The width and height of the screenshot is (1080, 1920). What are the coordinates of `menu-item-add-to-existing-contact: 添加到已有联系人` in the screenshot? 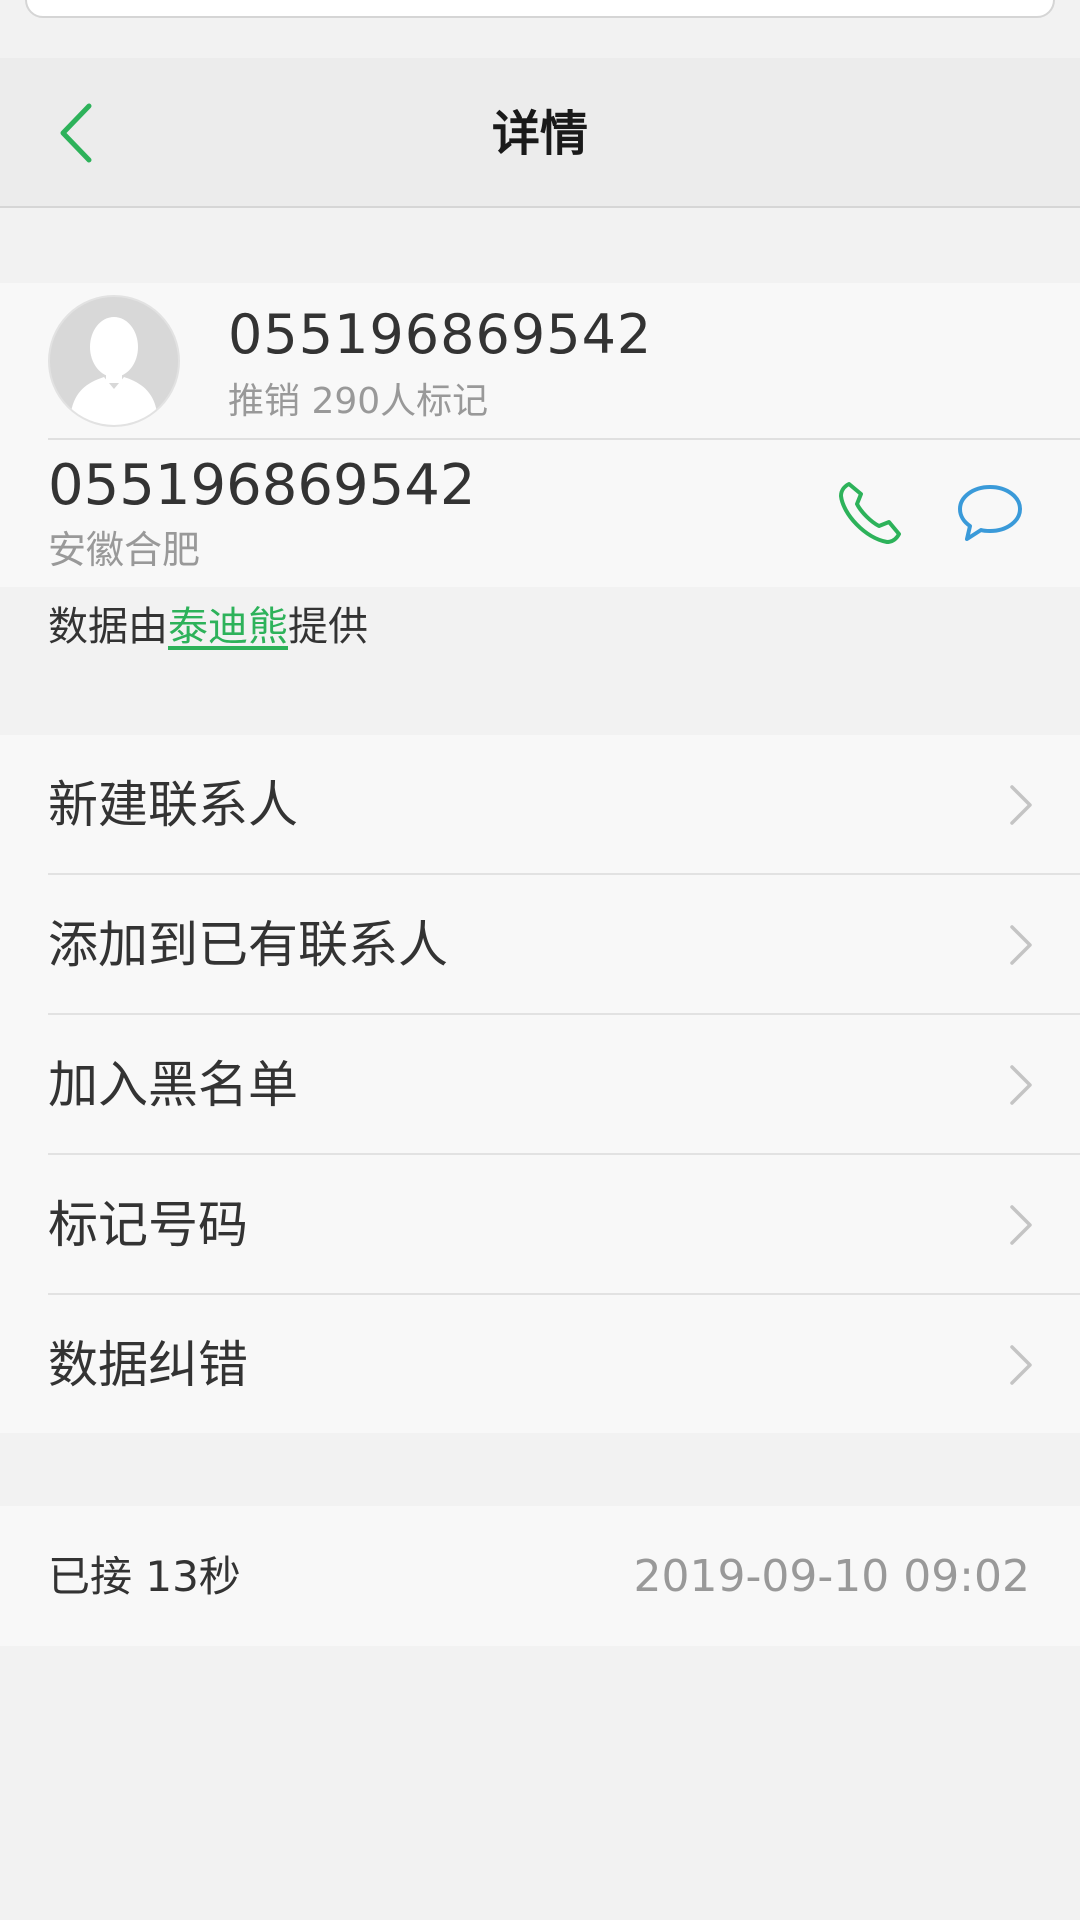 It's located at (540, 945).